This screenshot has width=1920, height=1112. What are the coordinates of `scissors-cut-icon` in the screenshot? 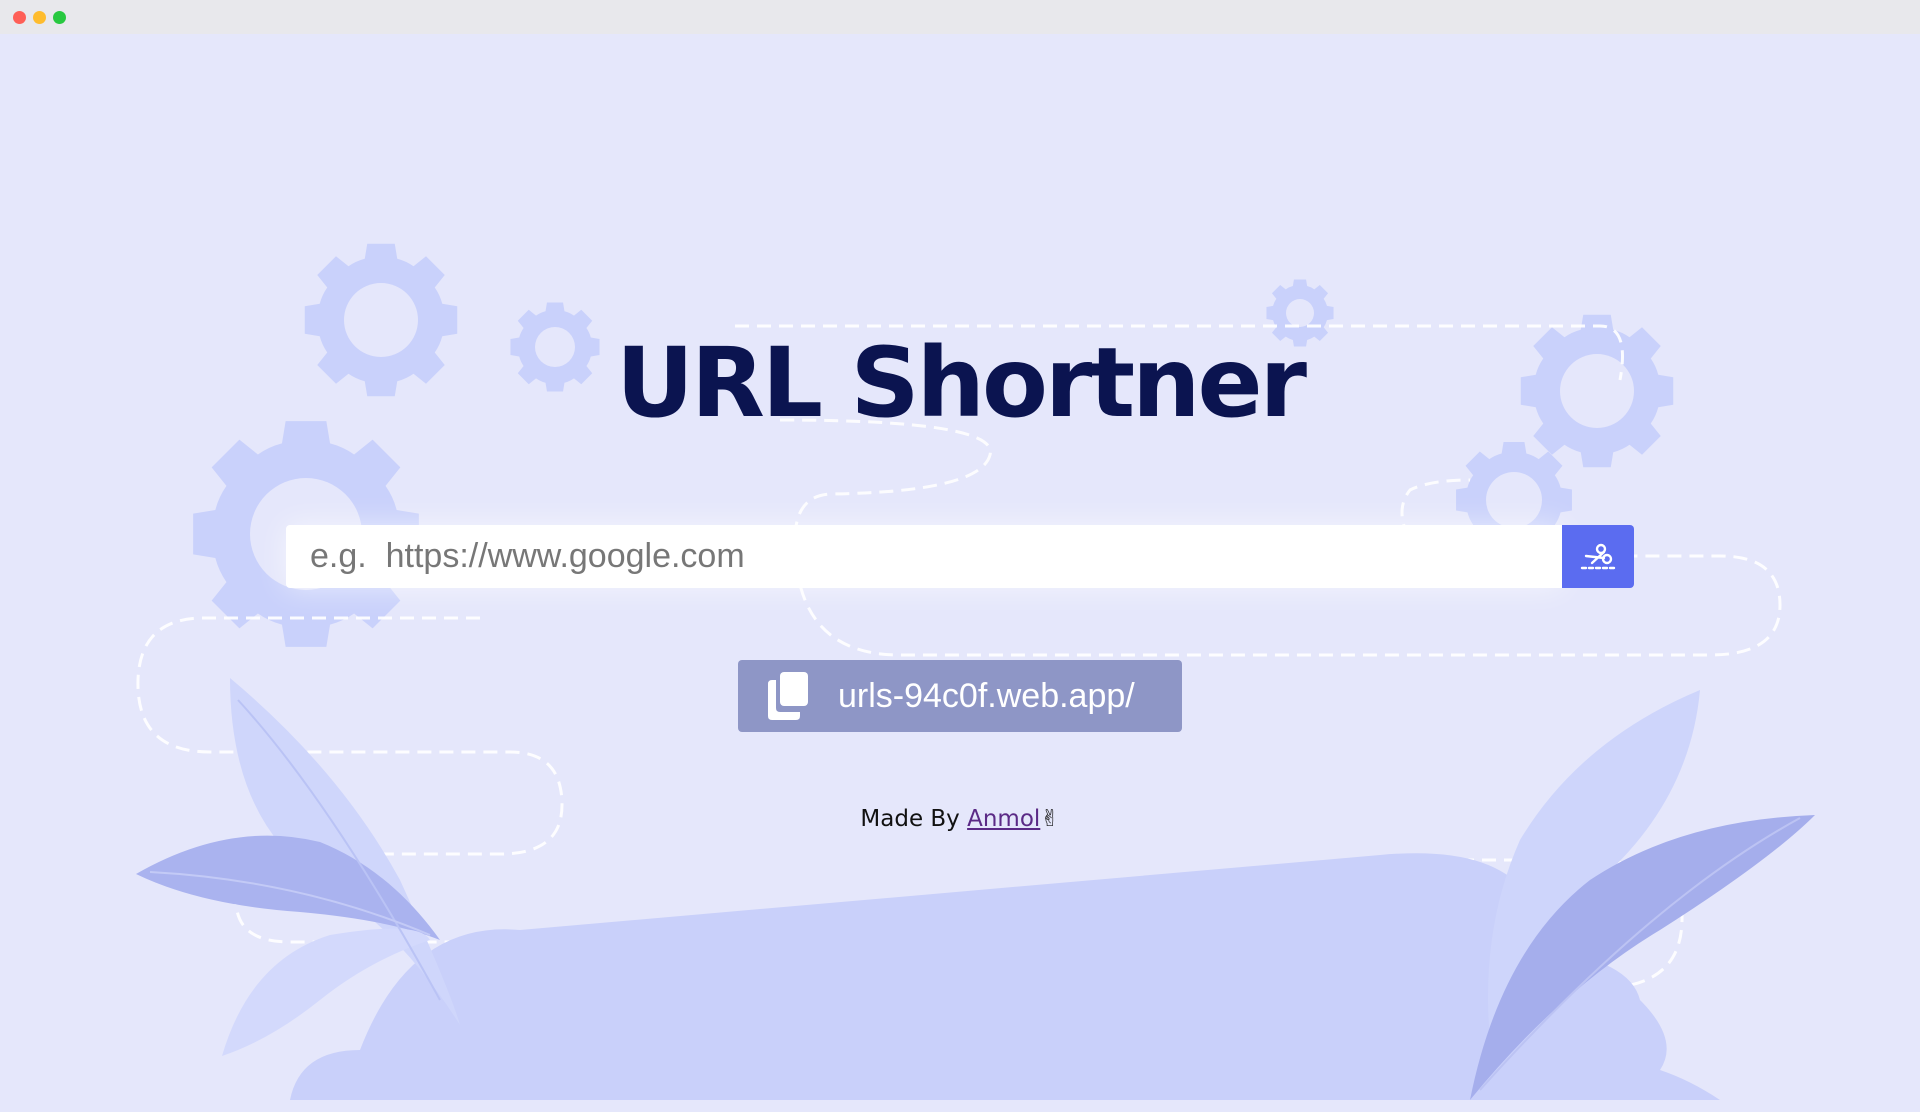 It's located at (1598, 556).